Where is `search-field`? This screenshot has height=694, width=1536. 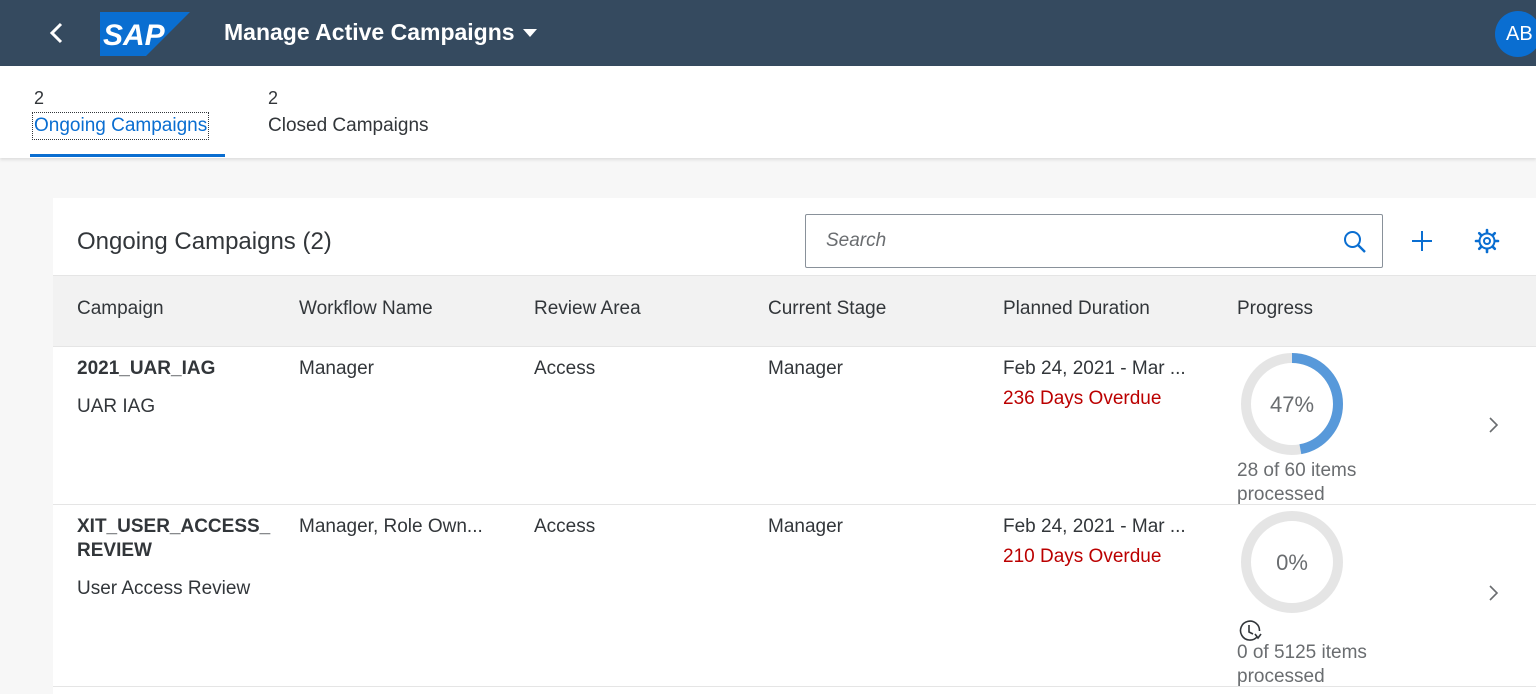 search-field is located at coordinates (1094, 241).